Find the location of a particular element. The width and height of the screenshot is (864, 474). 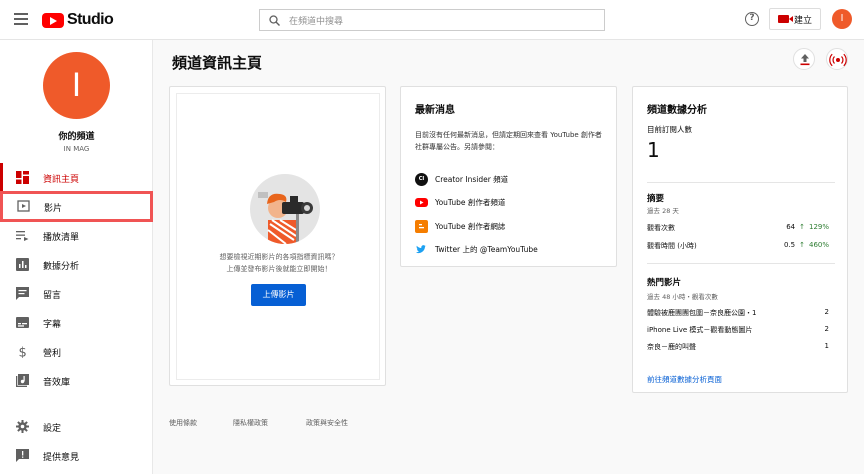

sidebar-item-dashboard: 資訊主頁 is located at coordinates (76, 177).